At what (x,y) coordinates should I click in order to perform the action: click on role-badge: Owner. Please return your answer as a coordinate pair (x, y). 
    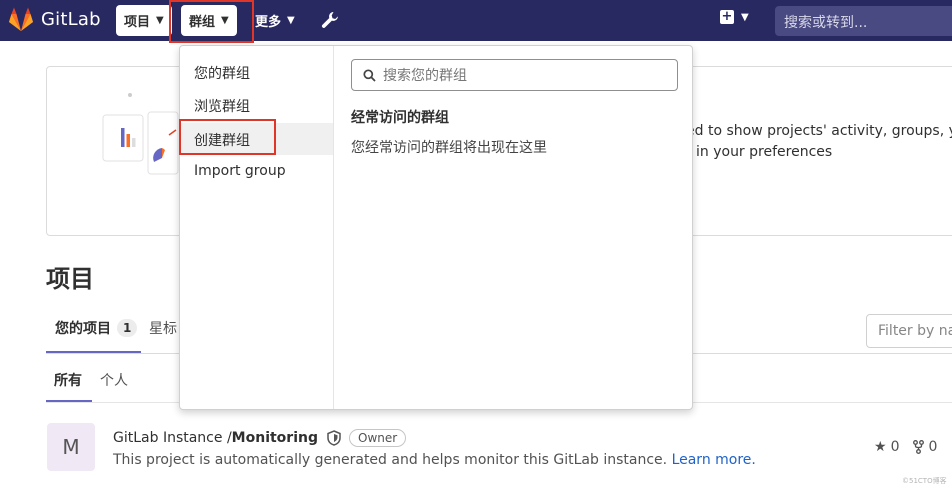
    Looking at the image, I should click on (378, 438).